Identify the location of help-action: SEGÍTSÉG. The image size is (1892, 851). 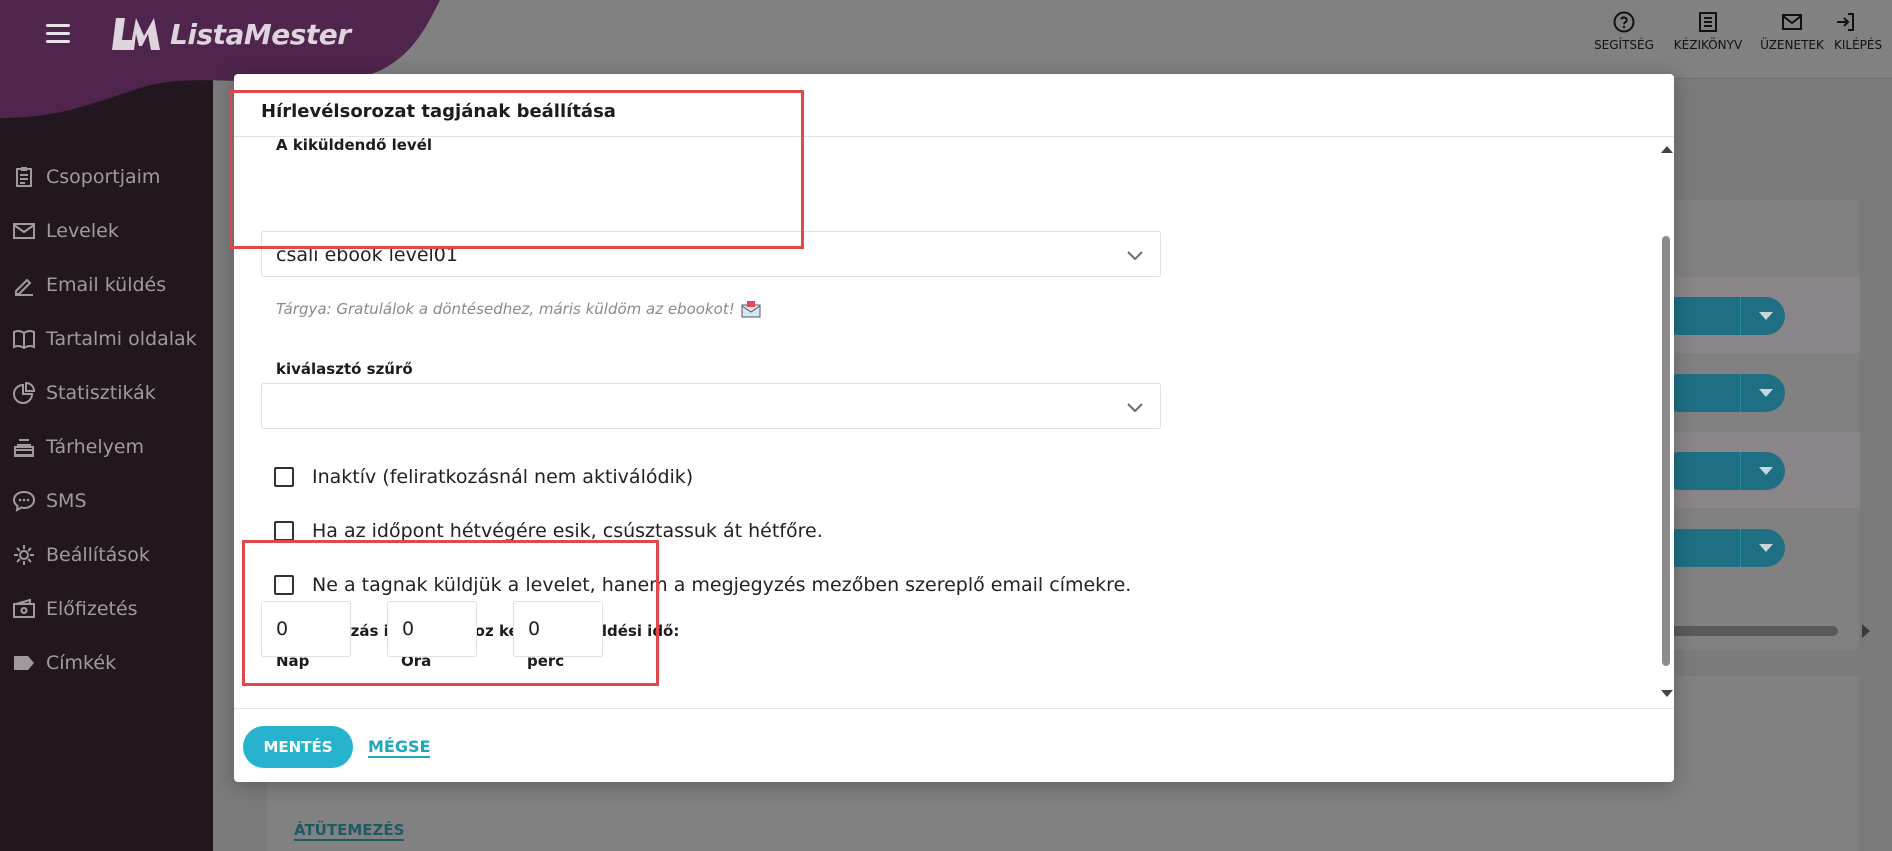
(1624, 31).